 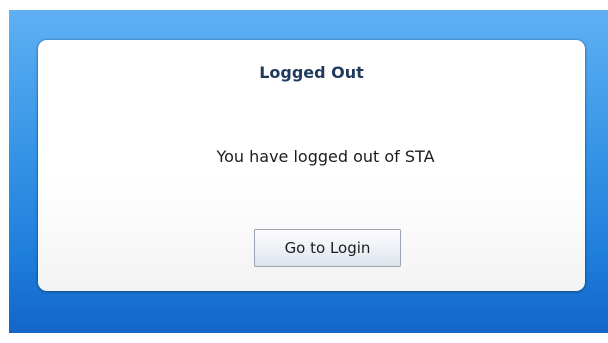 I want to click on dialog-title: Logged Out, so click(x=311, y=72).